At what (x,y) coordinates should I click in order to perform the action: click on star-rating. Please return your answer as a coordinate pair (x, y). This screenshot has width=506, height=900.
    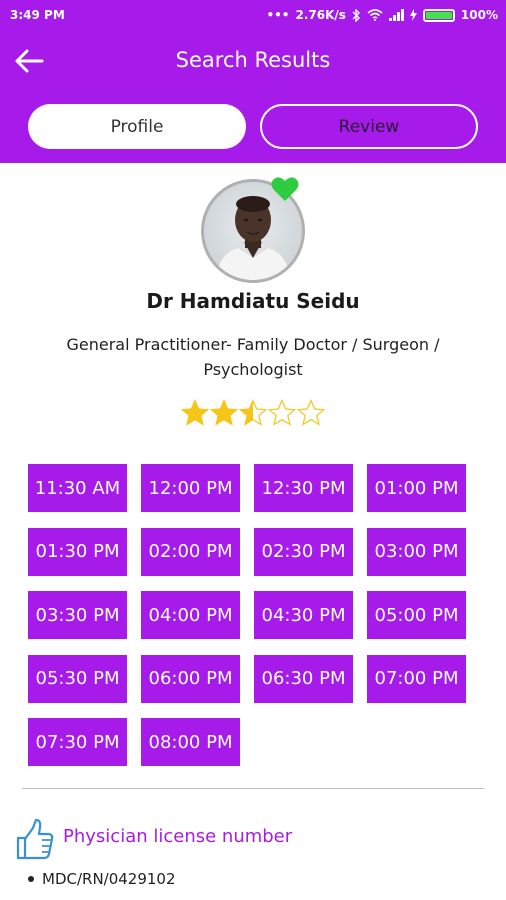
    Looking at the image, I should click on (253, 413).